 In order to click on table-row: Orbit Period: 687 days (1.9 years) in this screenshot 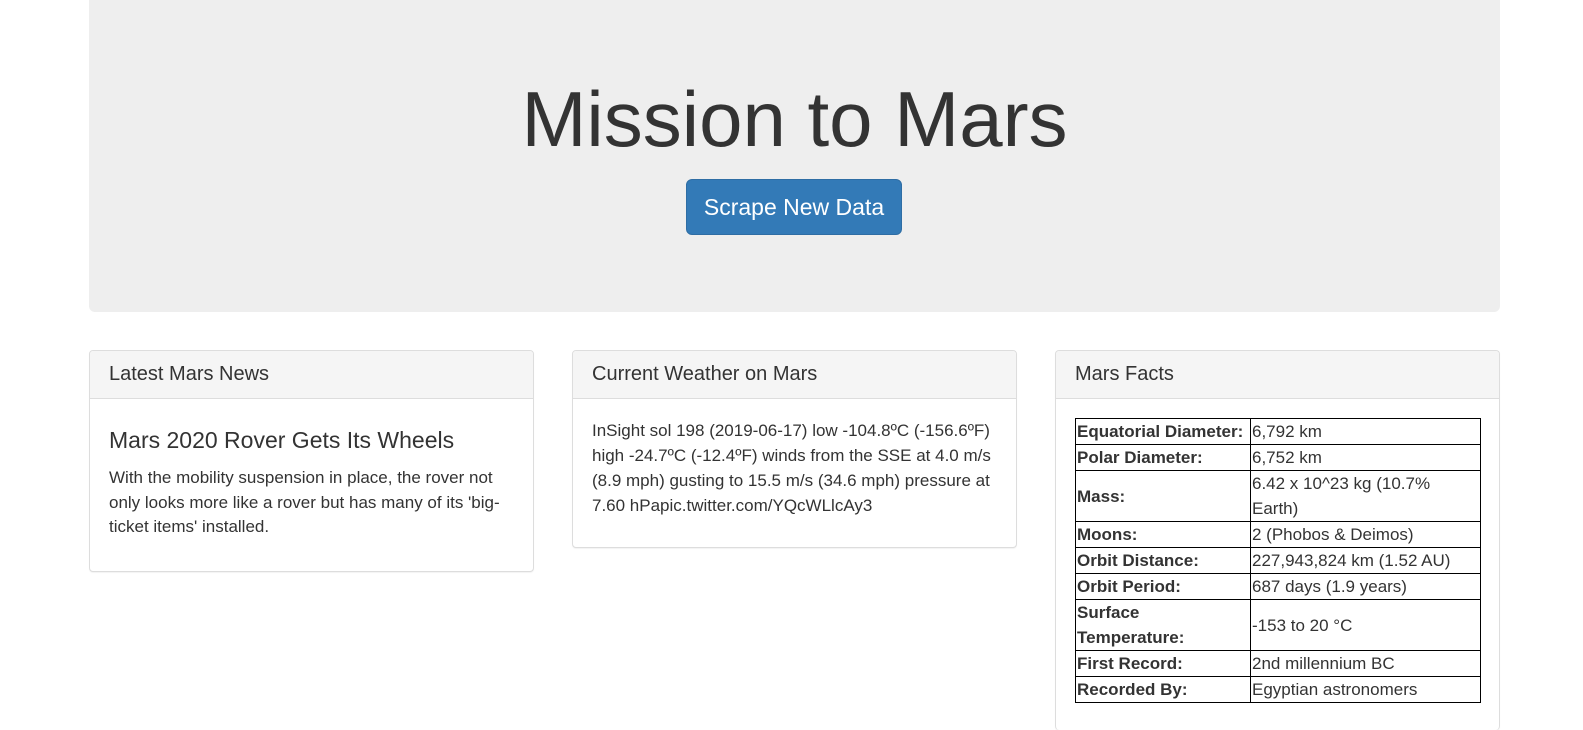, I will do `click(1278, 586)`.